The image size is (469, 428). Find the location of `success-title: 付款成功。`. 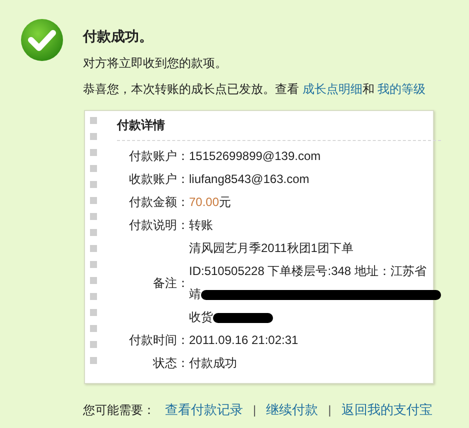

success-title: 付款成功。 is located at coordinates (118, 37).